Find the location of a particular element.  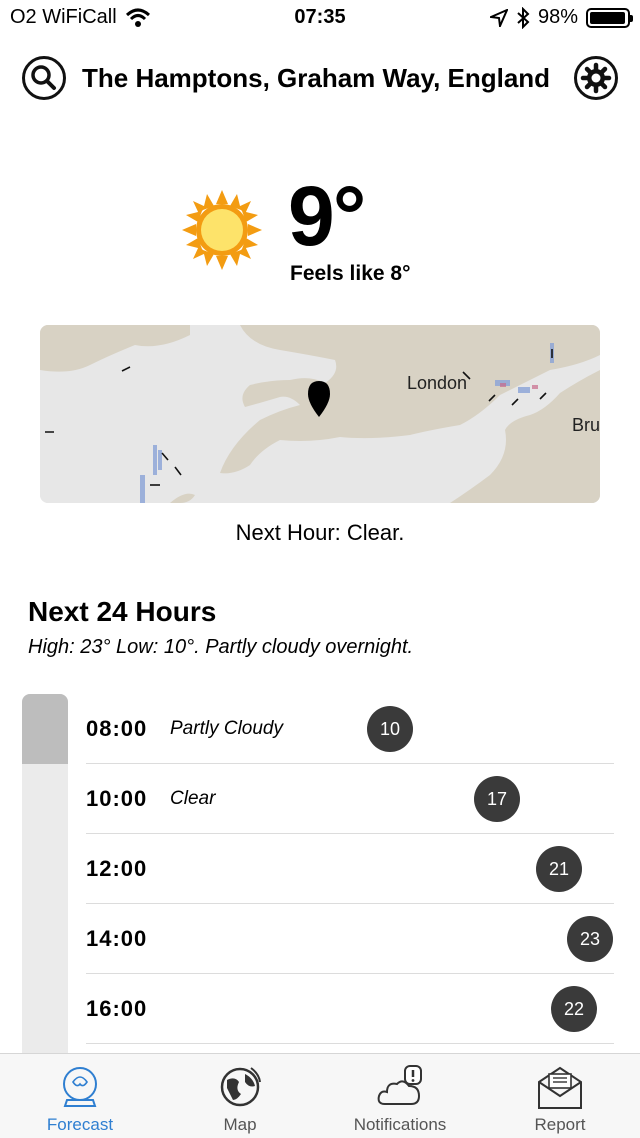

crystal-ball-icon is located at coordinates (80, 1087).